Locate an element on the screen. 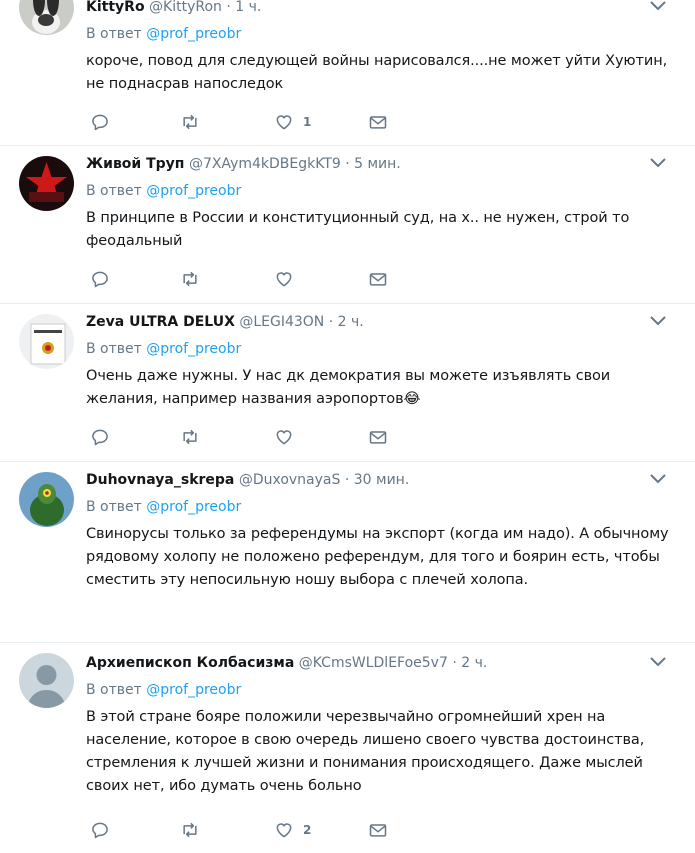 This screenshot has width=695, height=853. author-handle: @KittyRon is located at coordinates (185, 7).